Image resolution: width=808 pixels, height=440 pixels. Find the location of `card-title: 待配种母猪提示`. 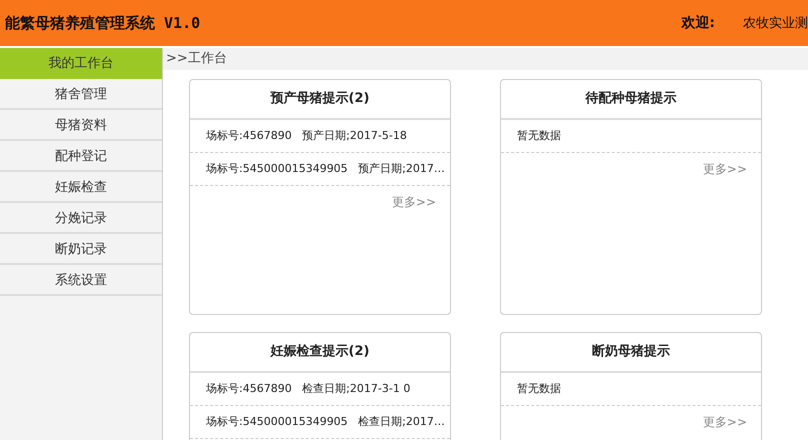

card-title: 待配种母猪提示 is located at coordinates (631, 100).